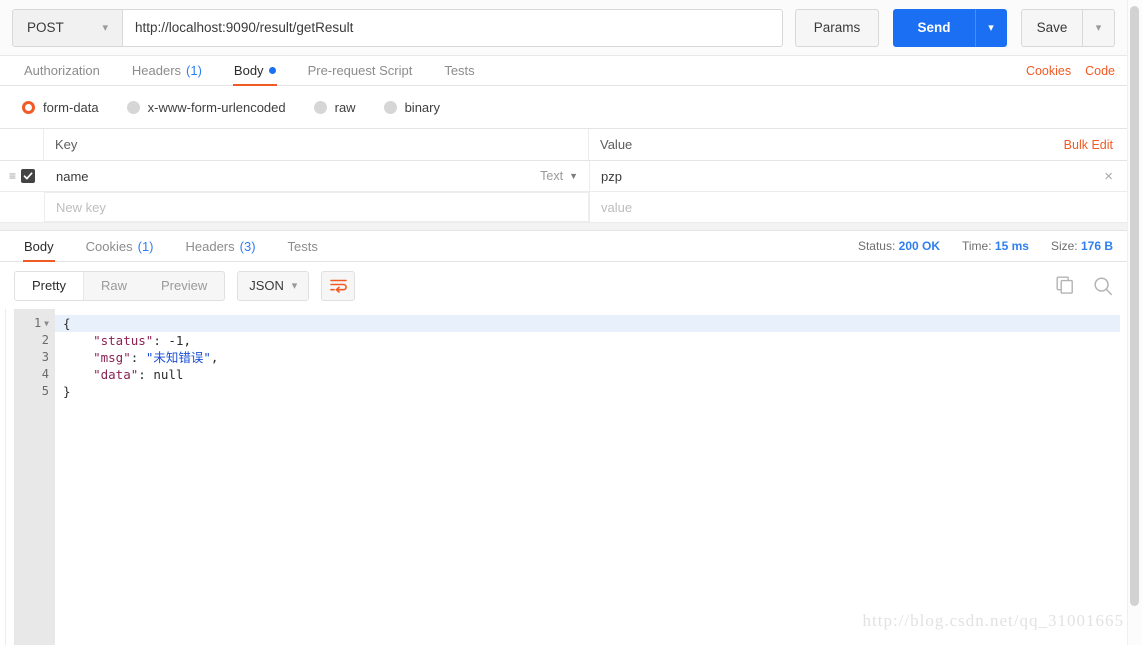 Image resolution: width=1142 pixels, height=645 pixels. I want to click on request-url-bar: POST ▾ Params Send ▾ Save ▾, so click(563, 28).